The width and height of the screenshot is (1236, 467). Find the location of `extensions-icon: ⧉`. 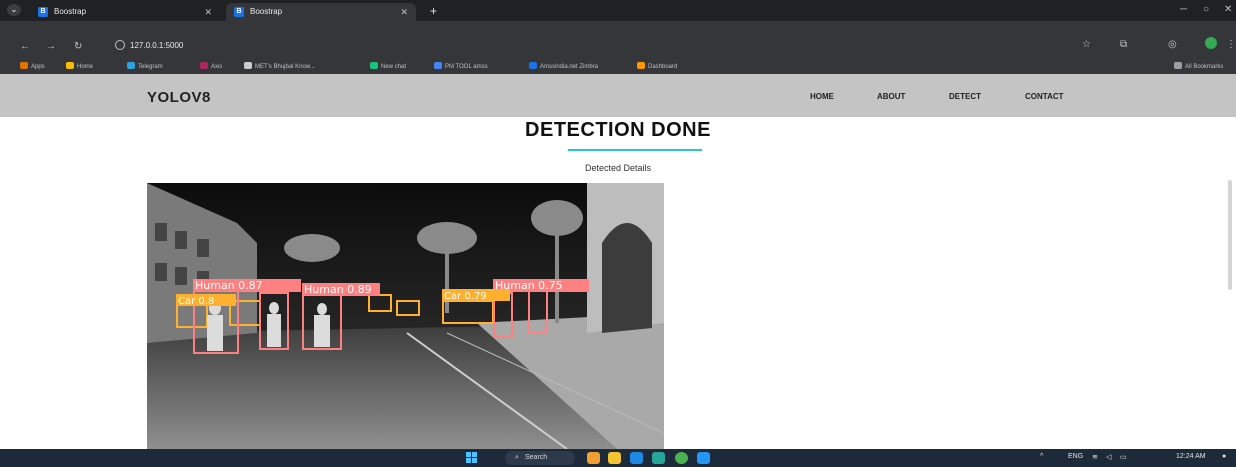

extensions-icon: ⧉ is located at coordinates (1123, 44).